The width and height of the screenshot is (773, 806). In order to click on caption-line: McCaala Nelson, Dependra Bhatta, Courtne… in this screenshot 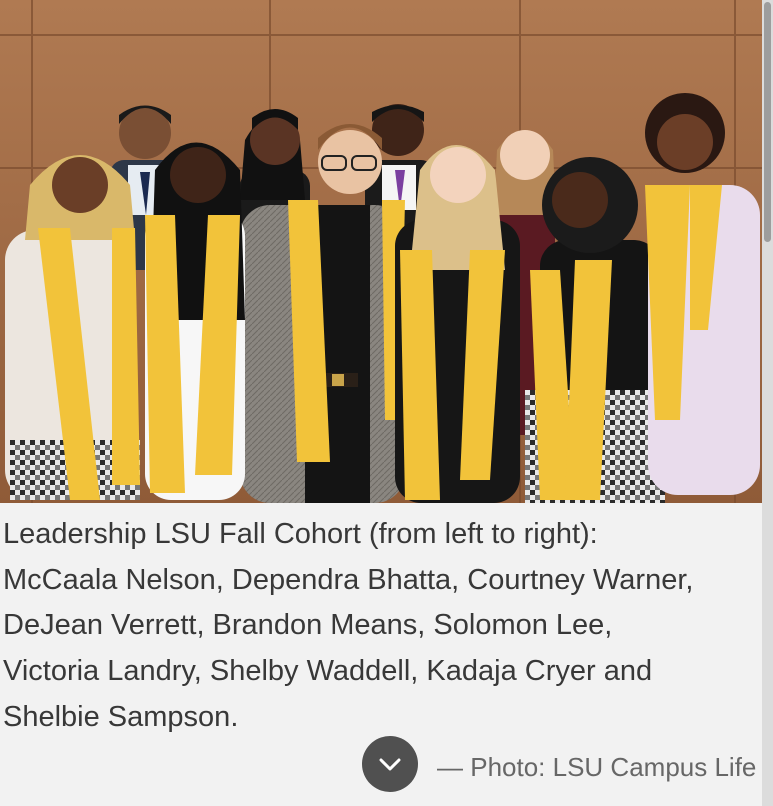, I will do `click(348, 579)`.